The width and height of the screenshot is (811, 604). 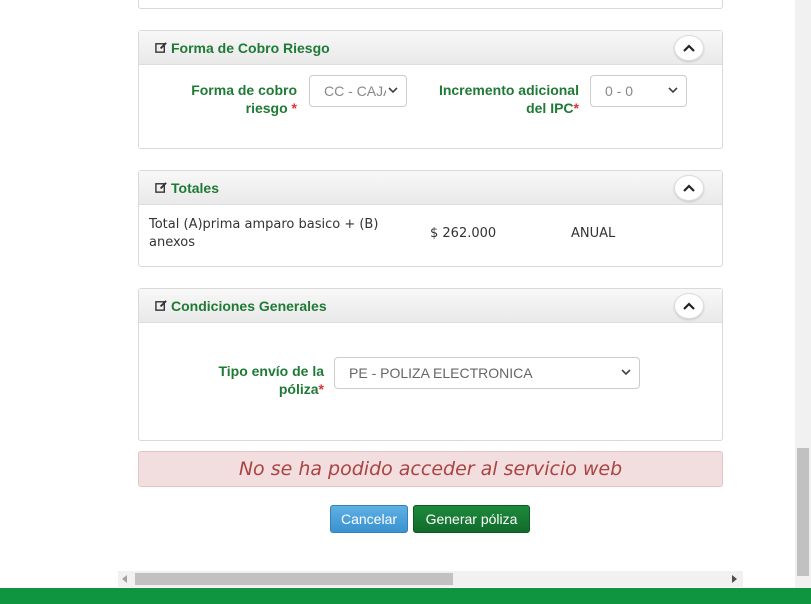 What do you see at coordinates (803, 512) in the screenshot?
I see `vertical-scroll-thumb` at bounding box center [803, 512].